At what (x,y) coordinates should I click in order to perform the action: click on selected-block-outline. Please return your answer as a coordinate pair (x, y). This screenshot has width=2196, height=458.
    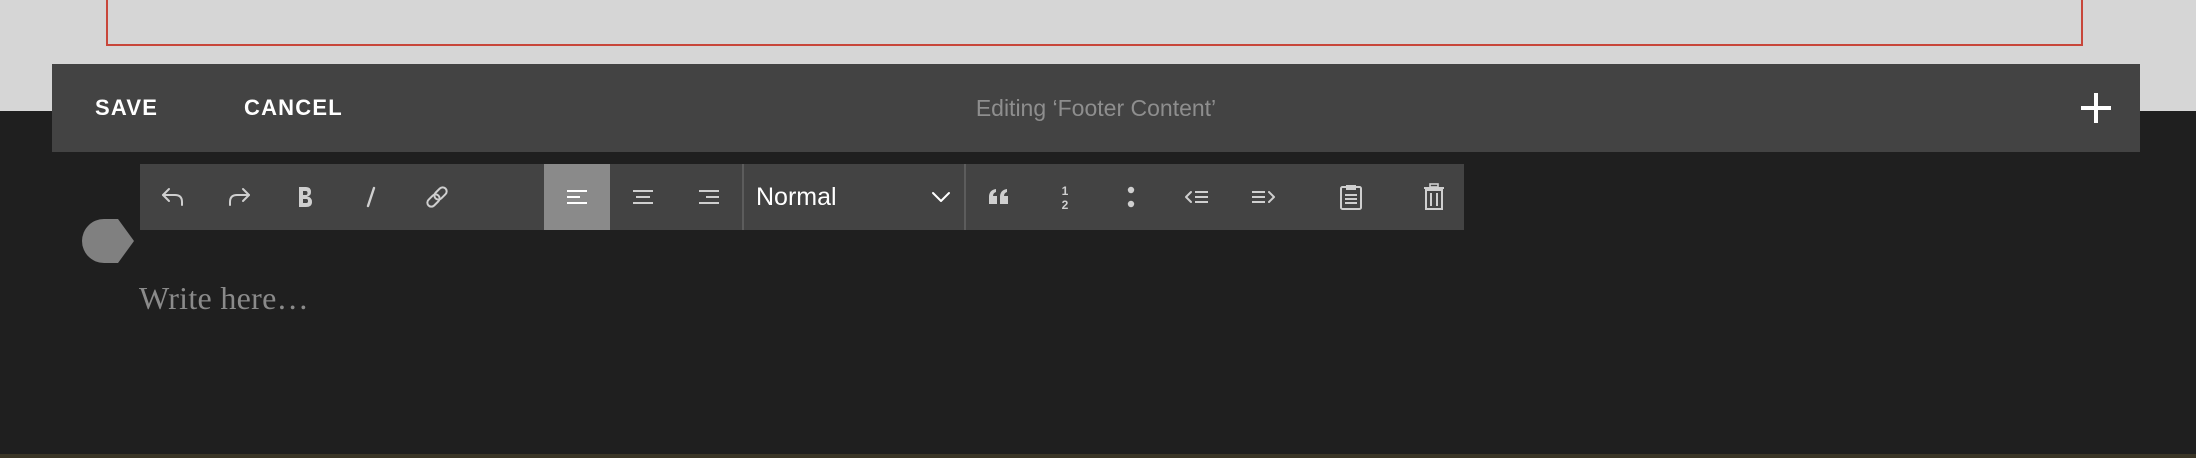
    Looking at the image, I should click on (1094, 23).